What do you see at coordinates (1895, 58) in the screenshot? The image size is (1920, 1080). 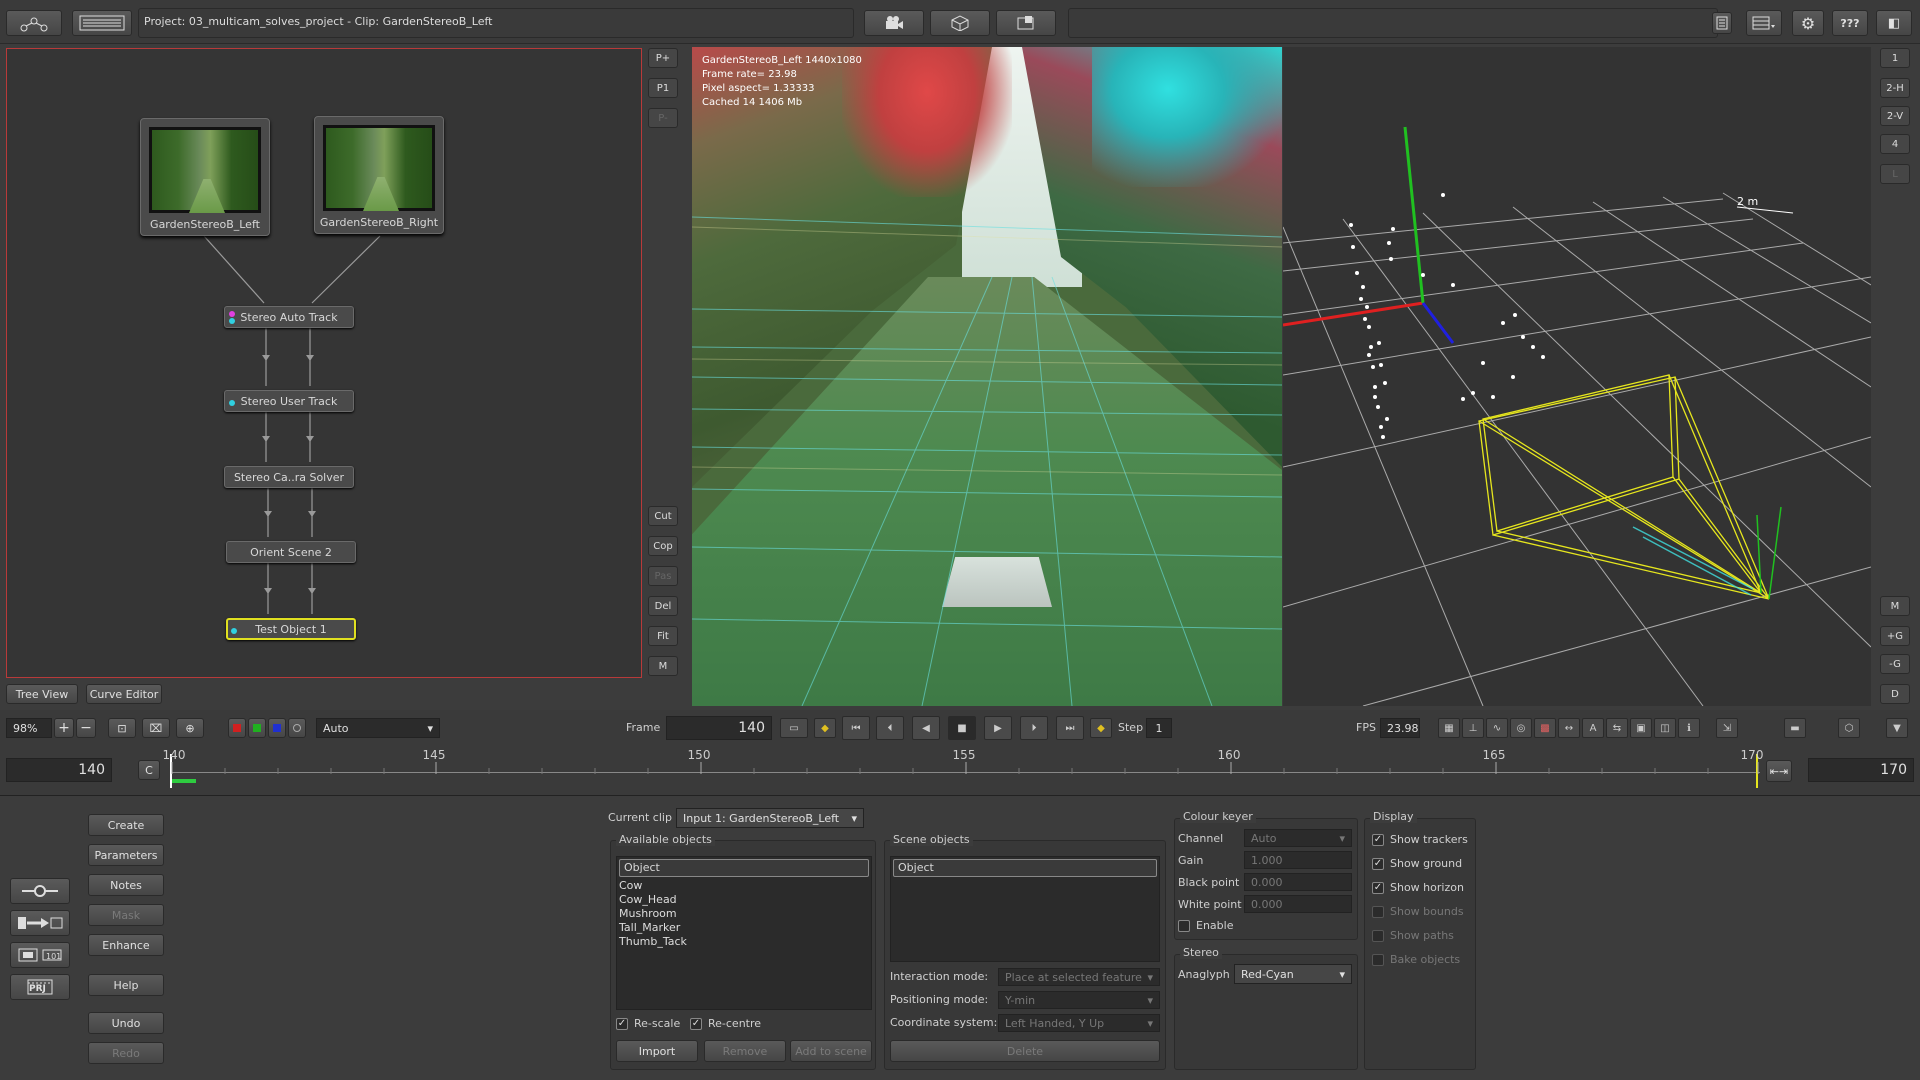 I see `layout-1-button: 1` at bounding box center [1895, 58].